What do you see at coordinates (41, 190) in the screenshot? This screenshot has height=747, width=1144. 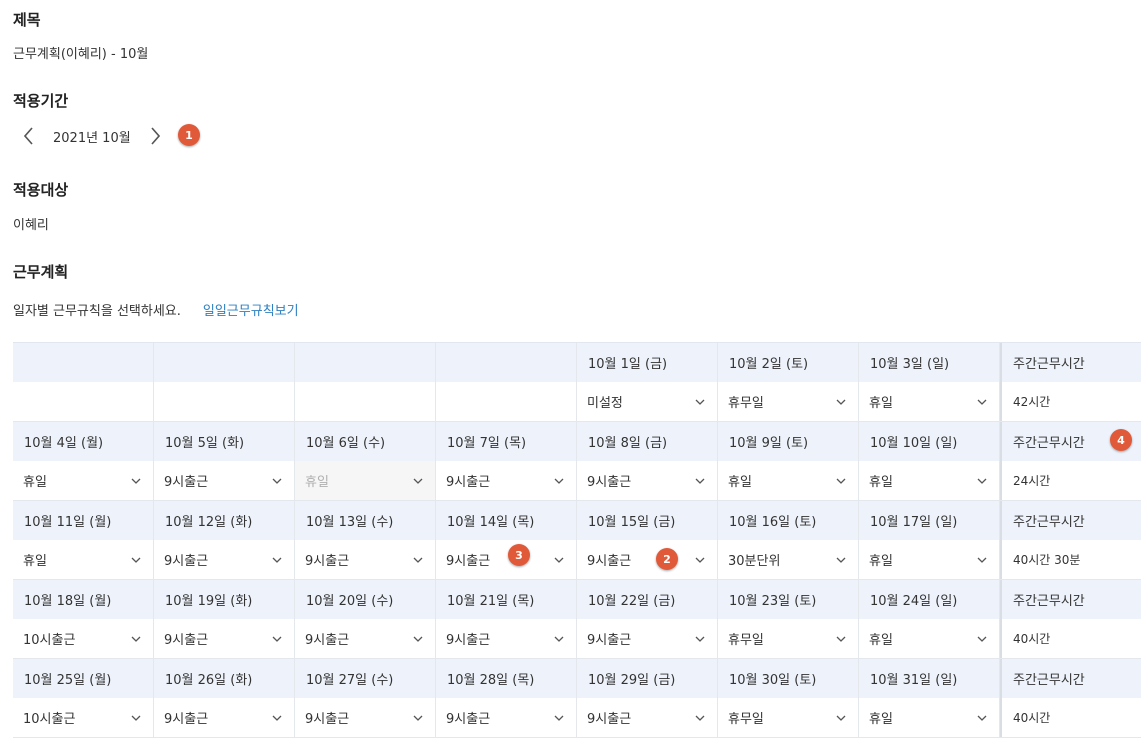 I see `target-label: 적용대상` at bounding box center [41, 190].